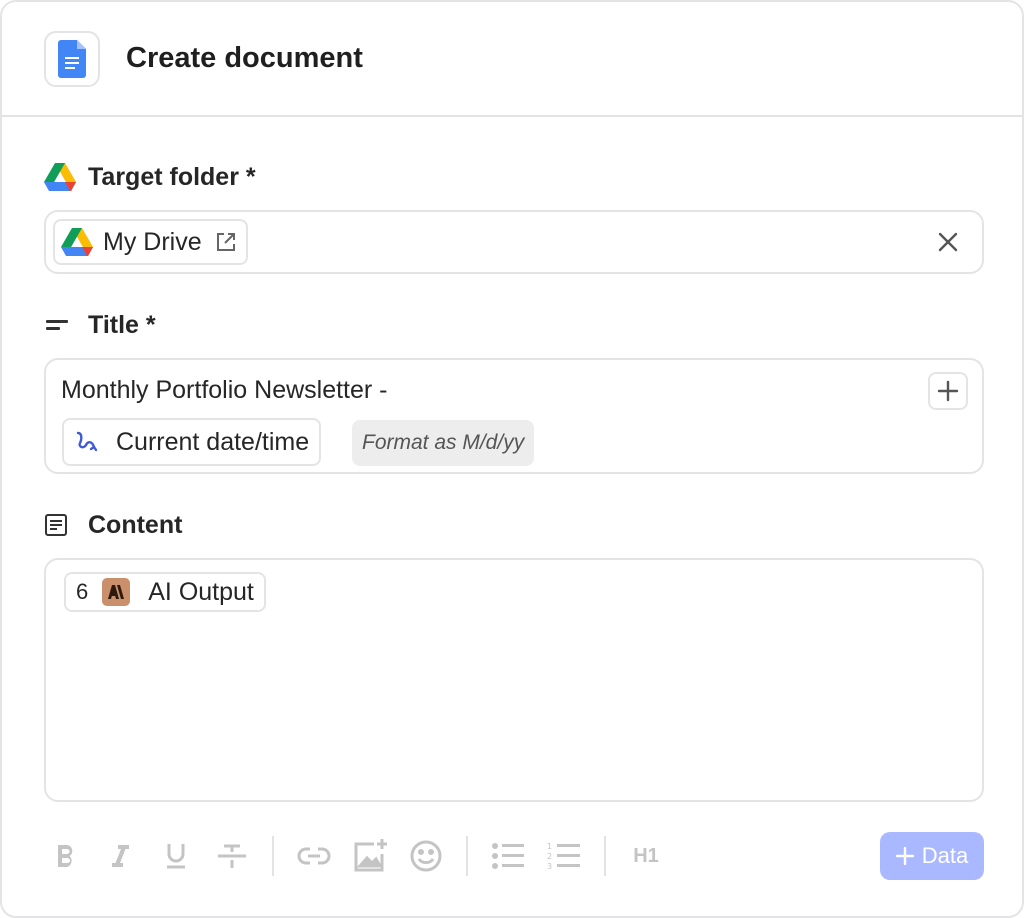  Describe the element at coordinates (122, 324) in the screenshot. I see `title-label-text: Title *` at that location.